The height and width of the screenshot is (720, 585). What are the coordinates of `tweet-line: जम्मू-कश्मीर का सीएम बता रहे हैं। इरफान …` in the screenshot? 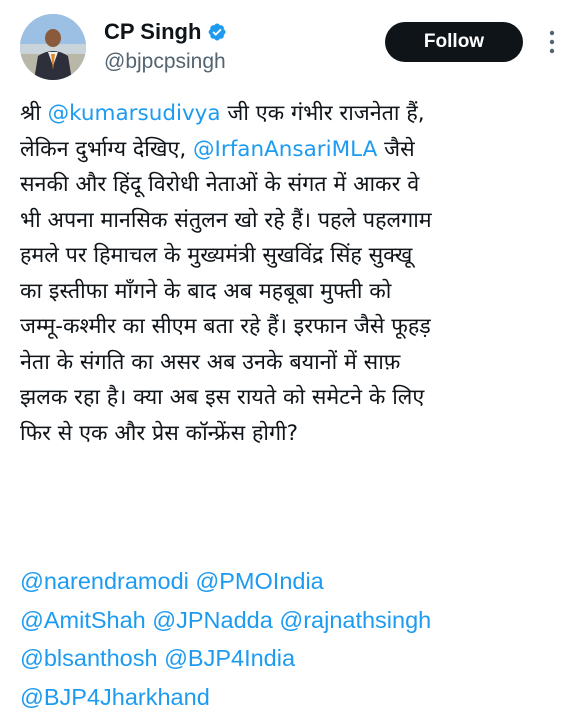 It's located at (297, 327).